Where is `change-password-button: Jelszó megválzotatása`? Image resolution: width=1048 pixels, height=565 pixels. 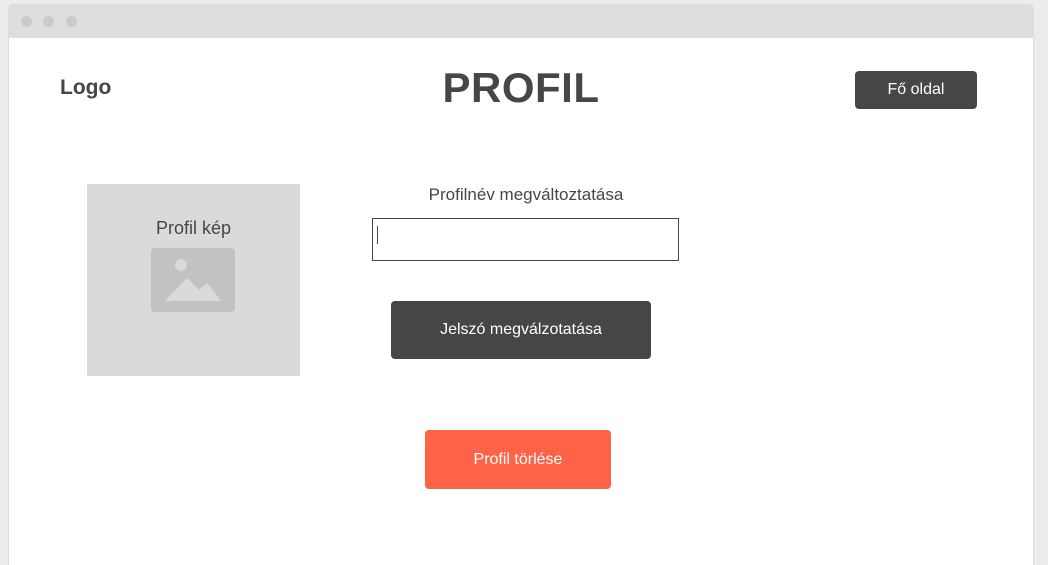
change-password-button: Jelszó megválzotatása is located at coordinates (521, 330).